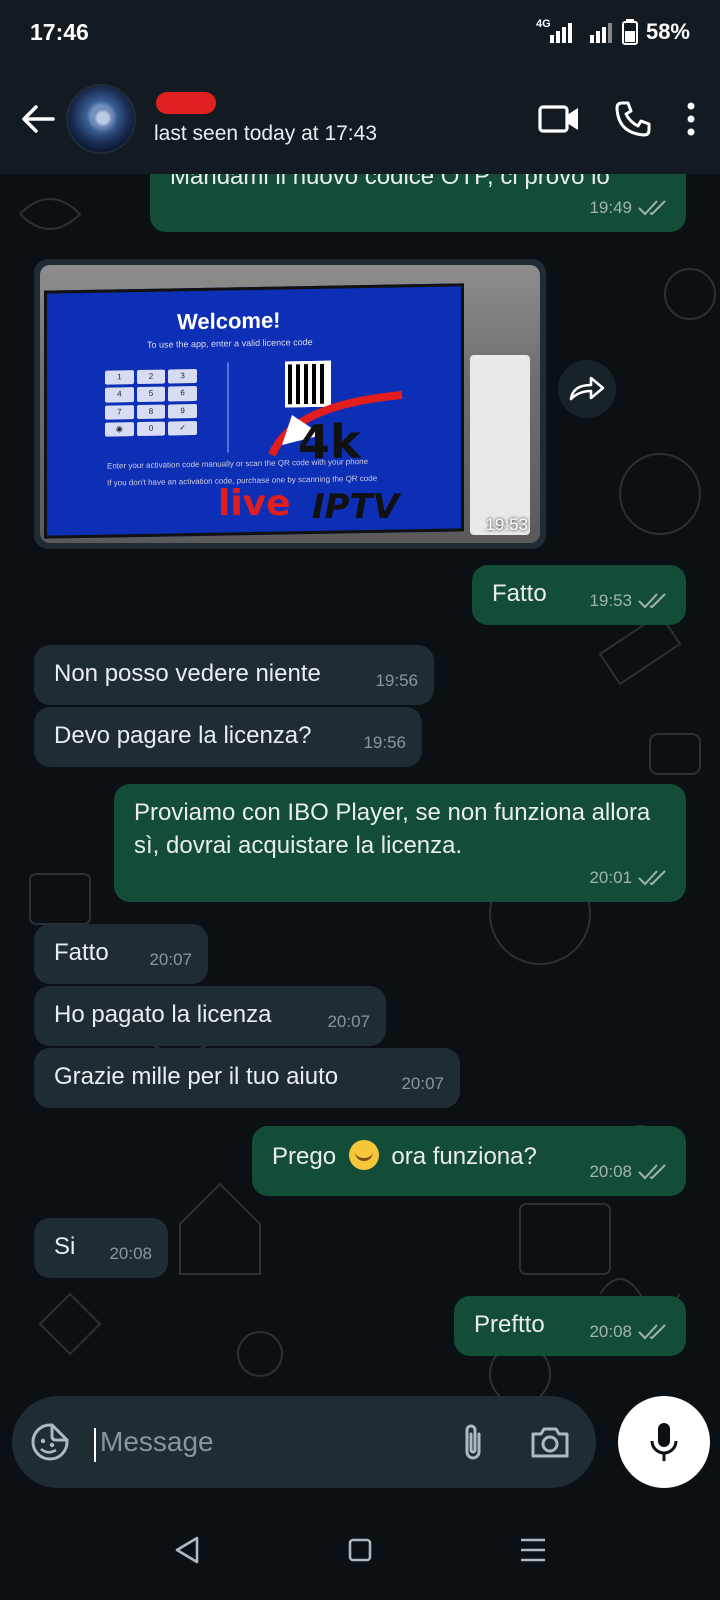 The height and width of the screenshot is (1600, 720). I want to click on arrow-left-icon, so click(38, 119).